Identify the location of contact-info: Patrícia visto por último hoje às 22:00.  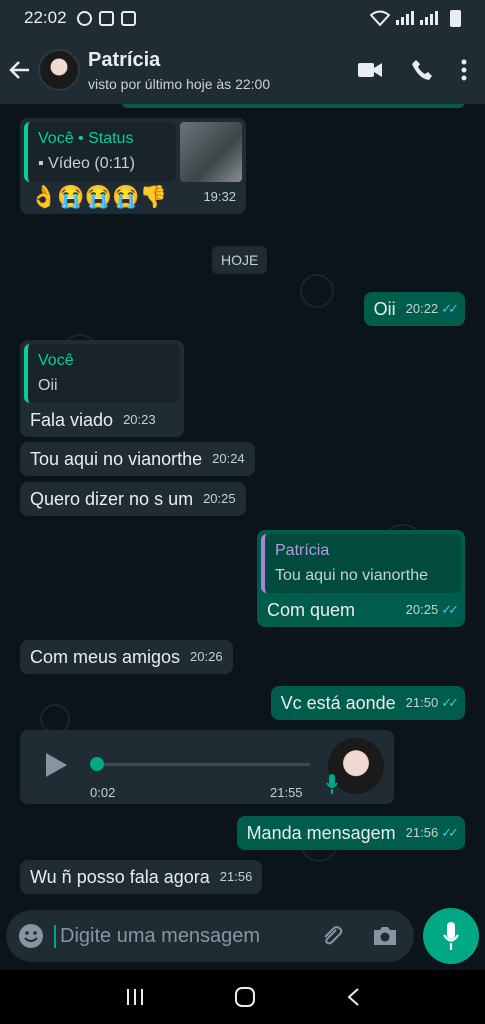
(179, 70).